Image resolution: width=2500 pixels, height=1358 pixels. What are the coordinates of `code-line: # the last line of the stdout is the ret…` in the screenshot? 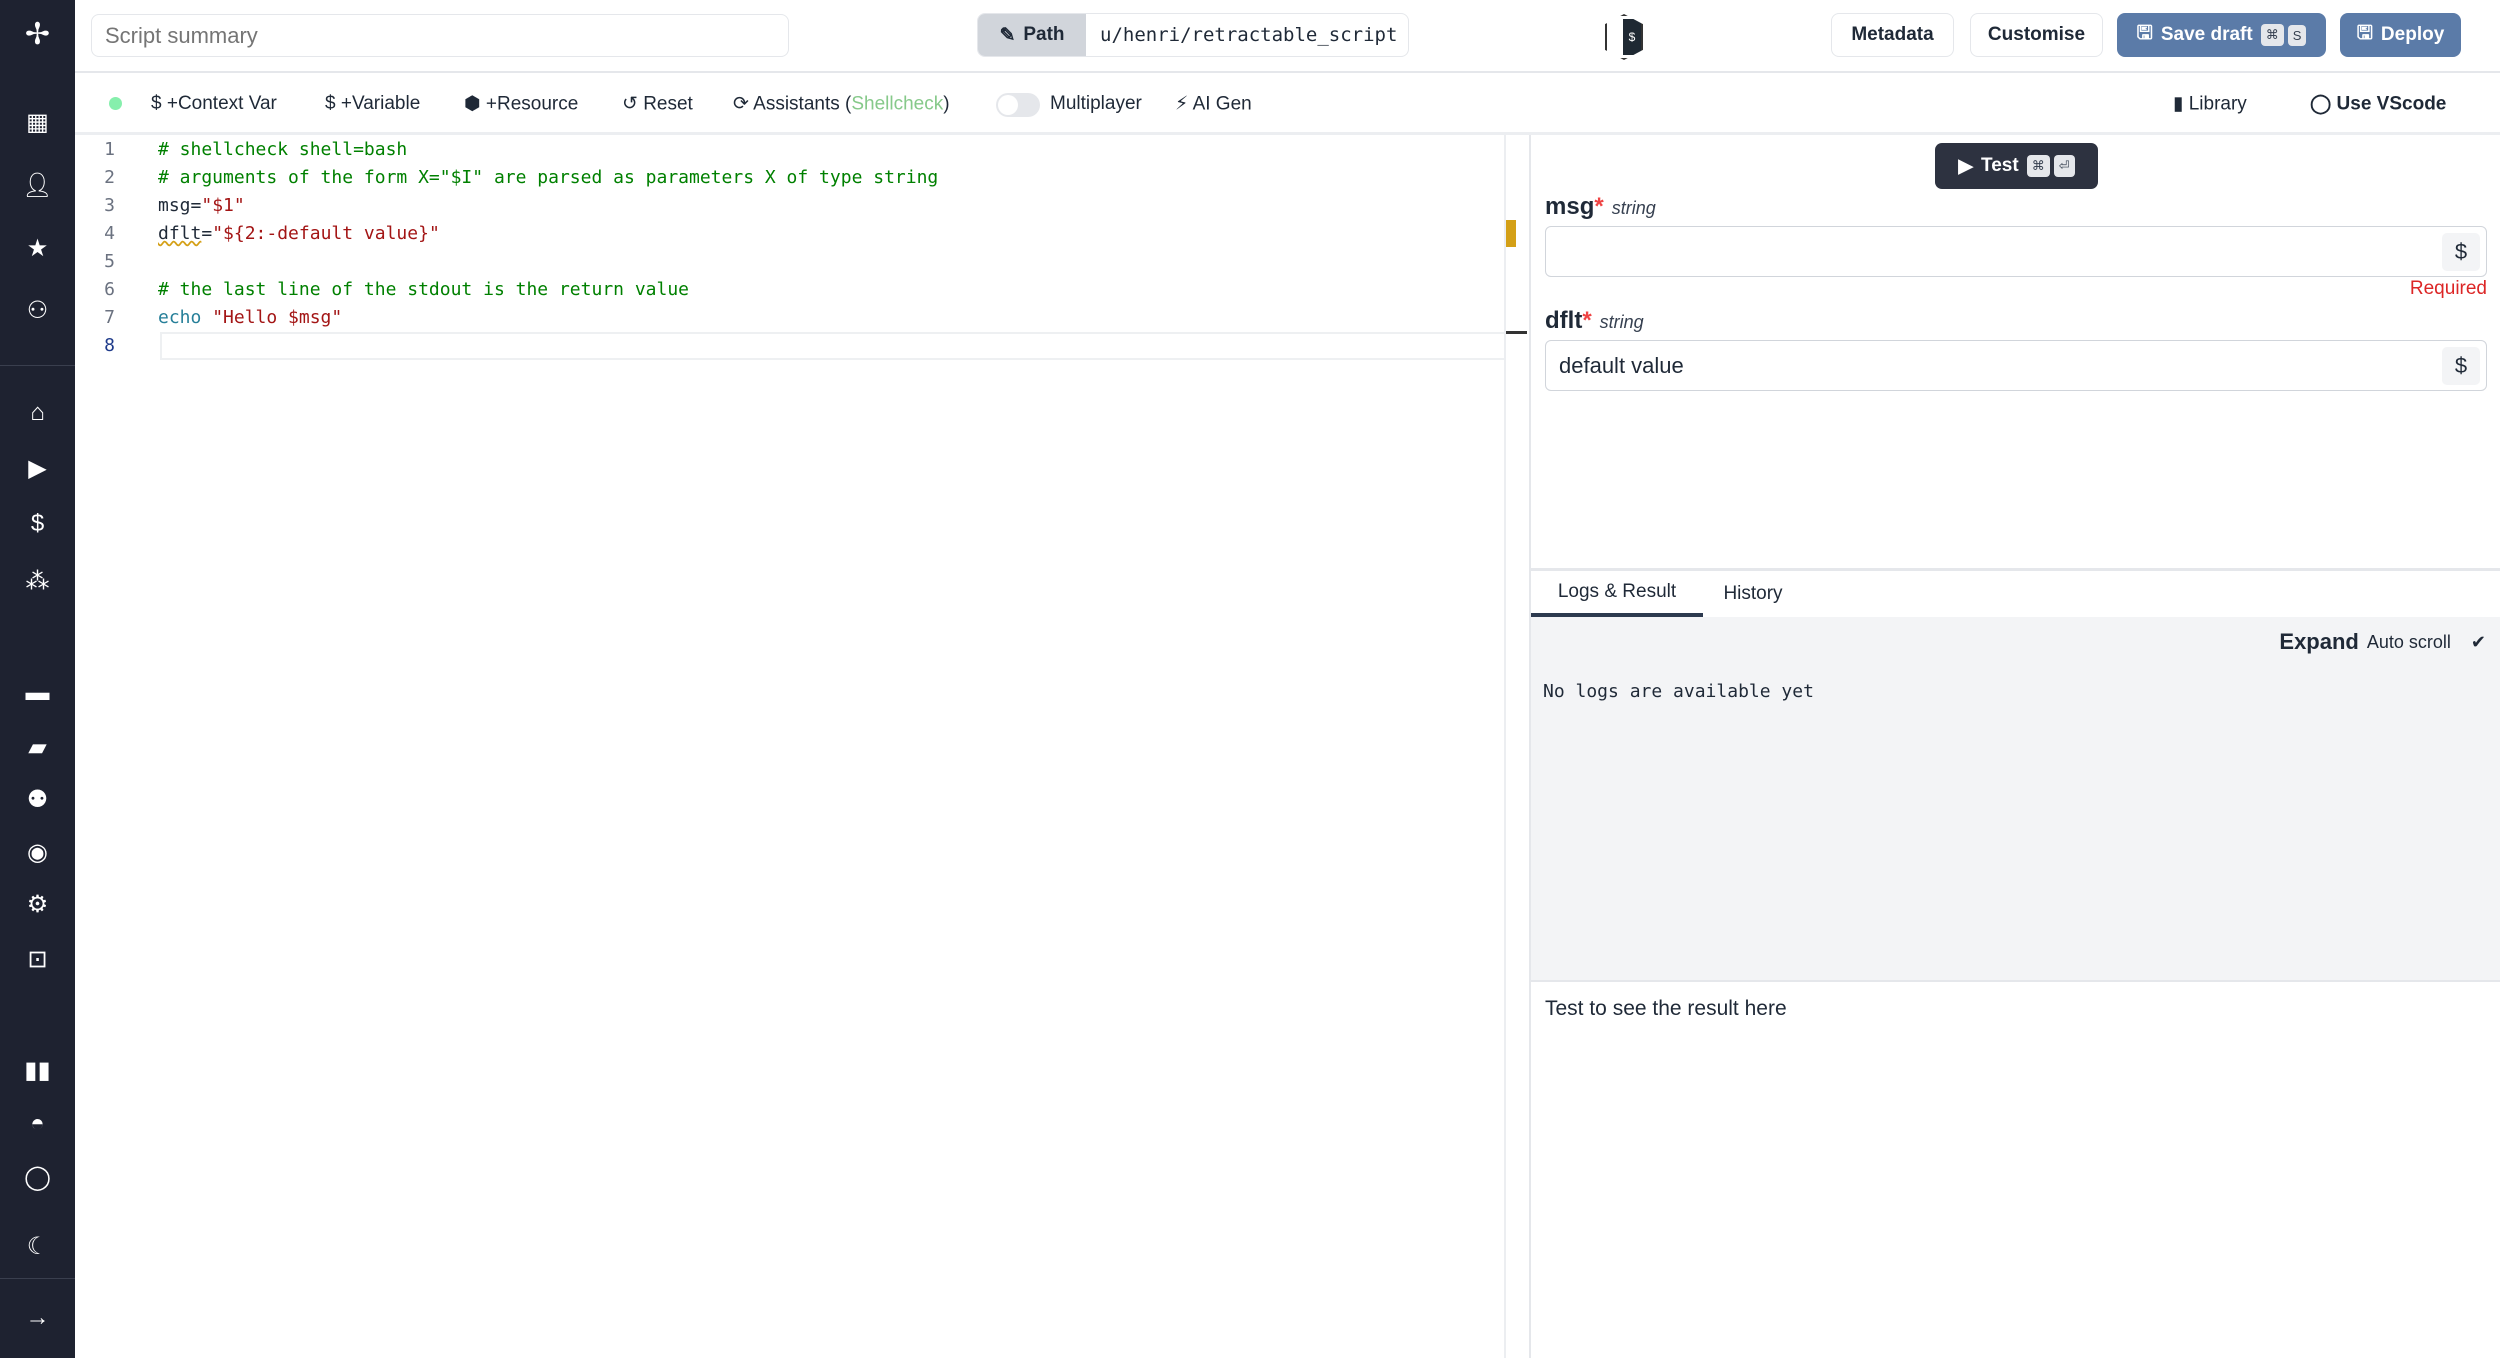 It's located at (423, 290).